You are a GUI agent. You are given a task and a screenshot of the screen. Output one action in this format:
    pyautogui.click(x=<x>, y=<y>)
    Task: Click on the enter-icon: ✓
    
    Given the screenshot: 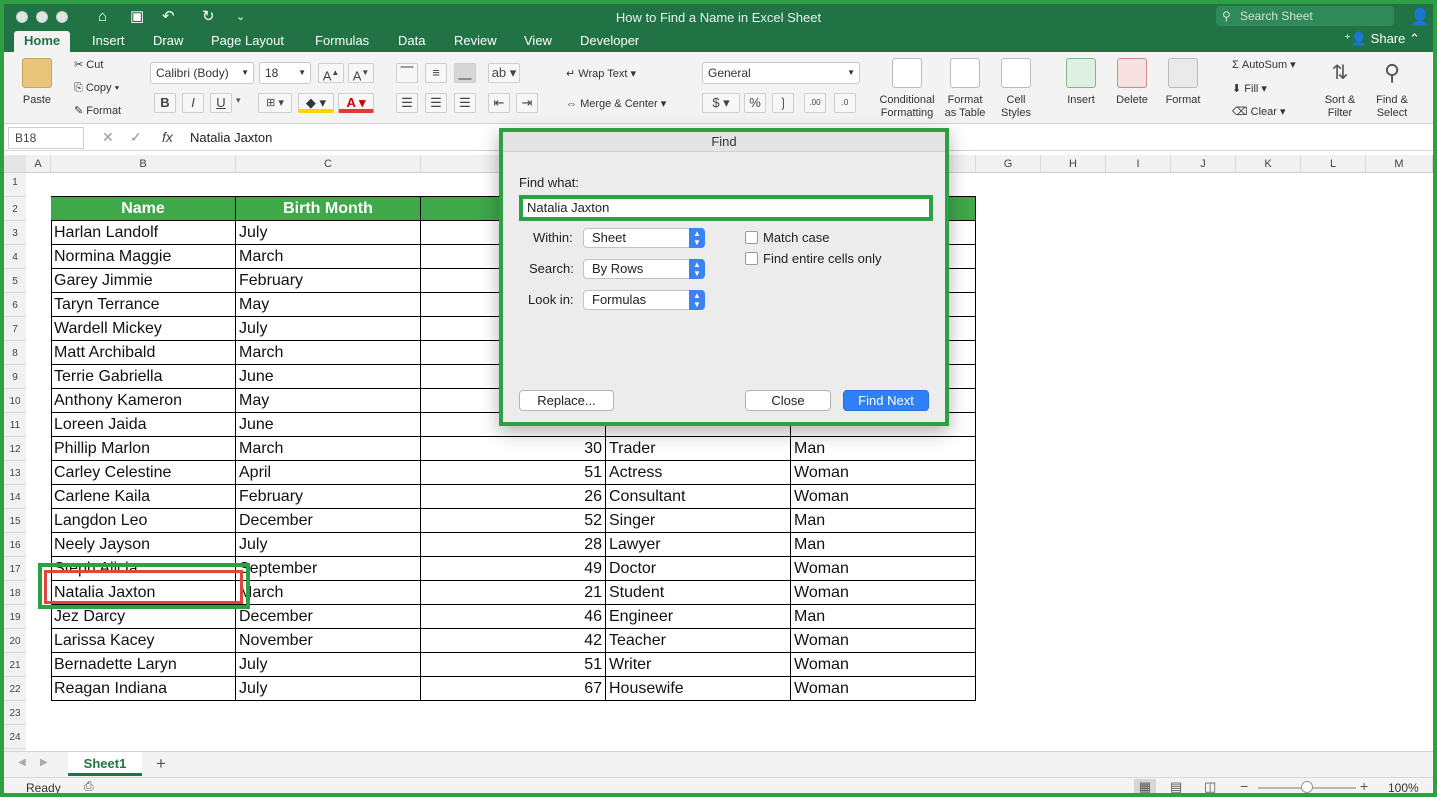 What is the action you would take?
    pyautogui.click(x=136, y=137)
    